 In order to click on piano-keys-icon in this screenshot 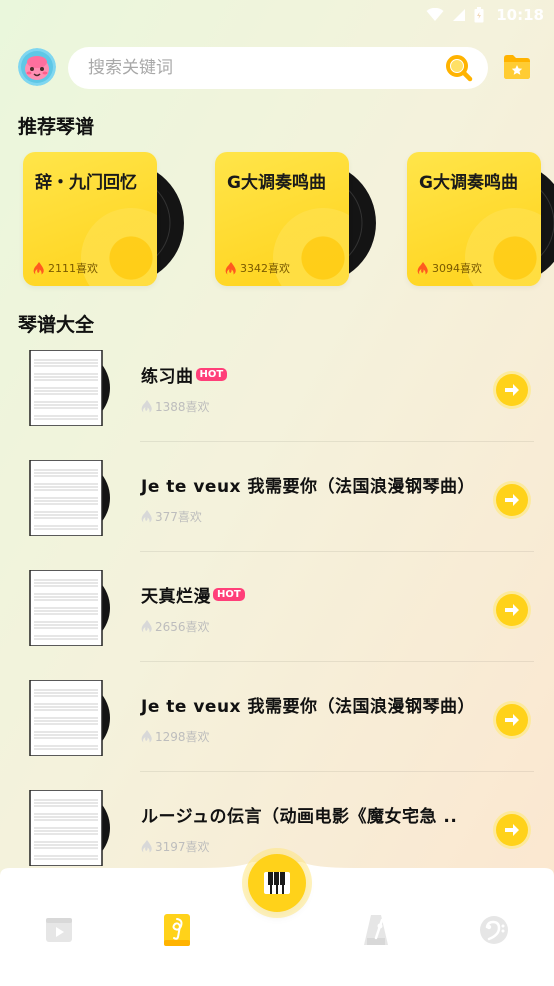, I will do `click(277, 883)`.